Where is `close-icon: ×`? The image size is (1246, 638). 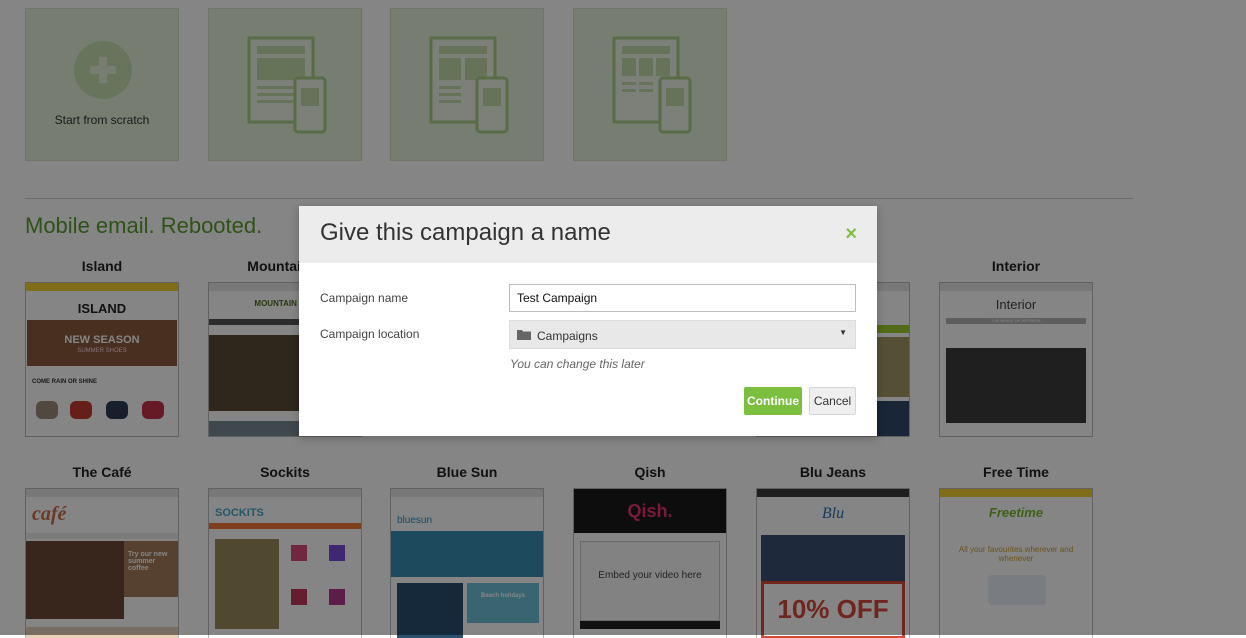 close-icon: × is located at coordinates (851, 234).